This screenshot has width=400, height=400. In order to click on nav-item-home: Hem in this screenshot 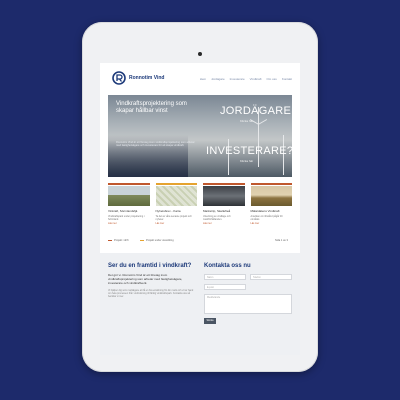, I will do `click(203, 79)`.